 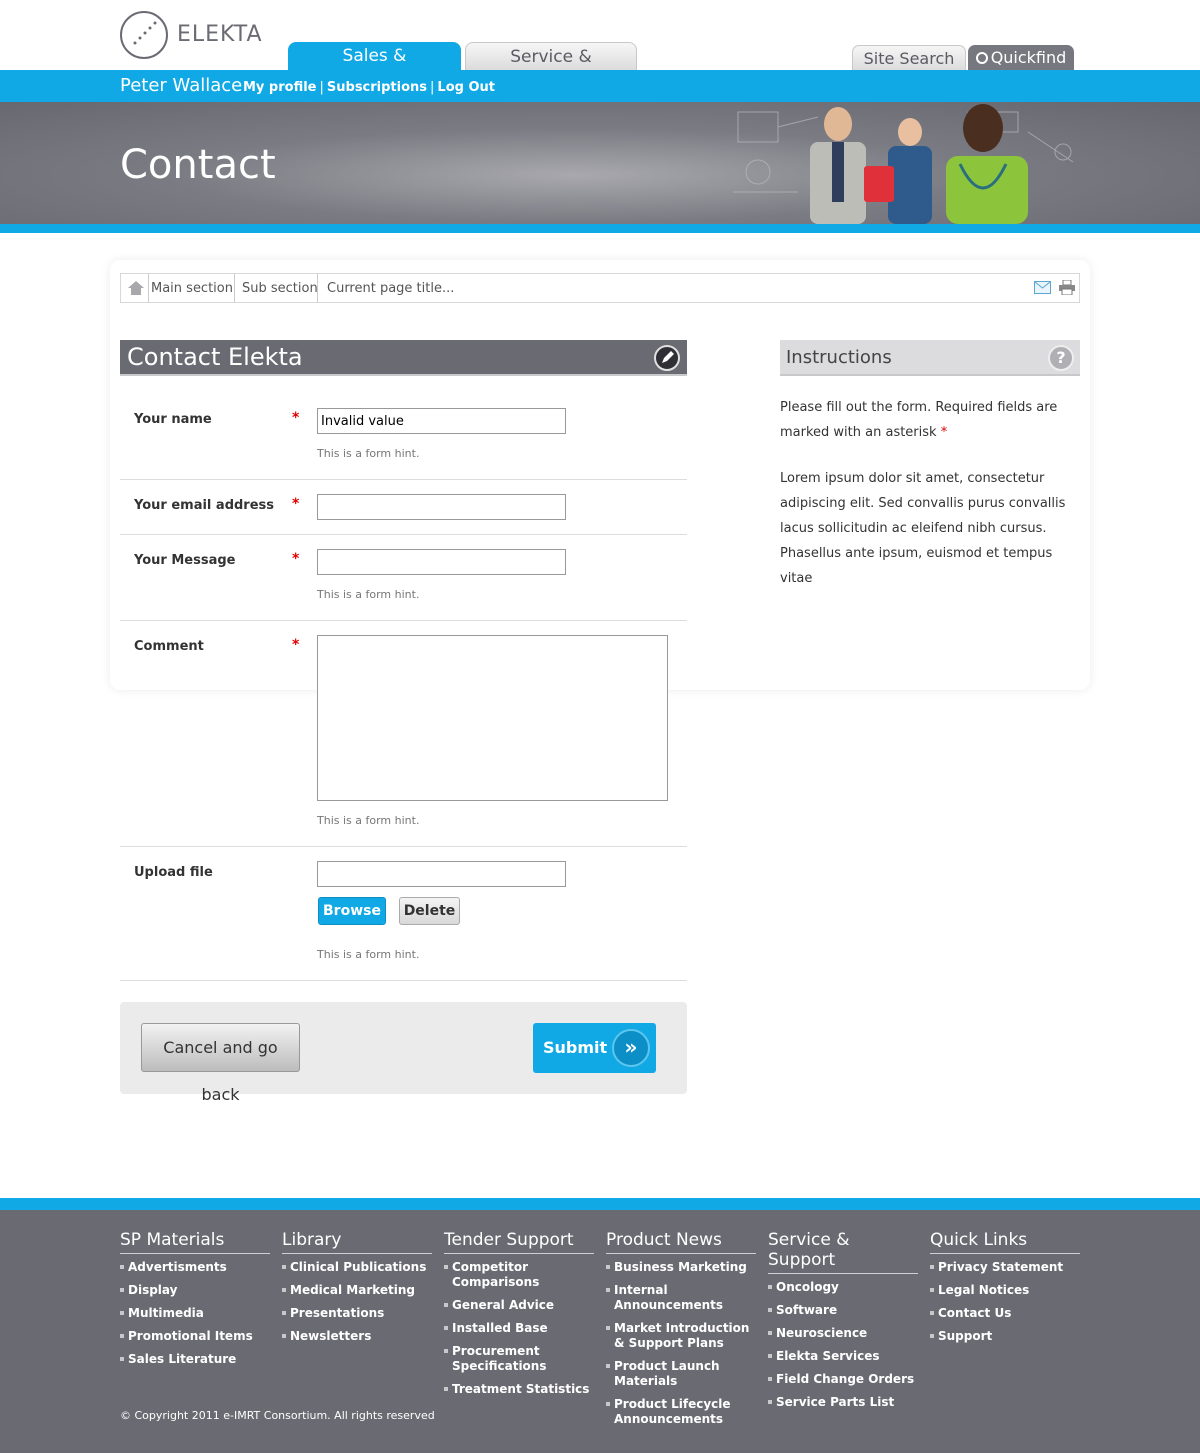 I want to click on footer-column-title: Library, so click(x=357, y=1242).